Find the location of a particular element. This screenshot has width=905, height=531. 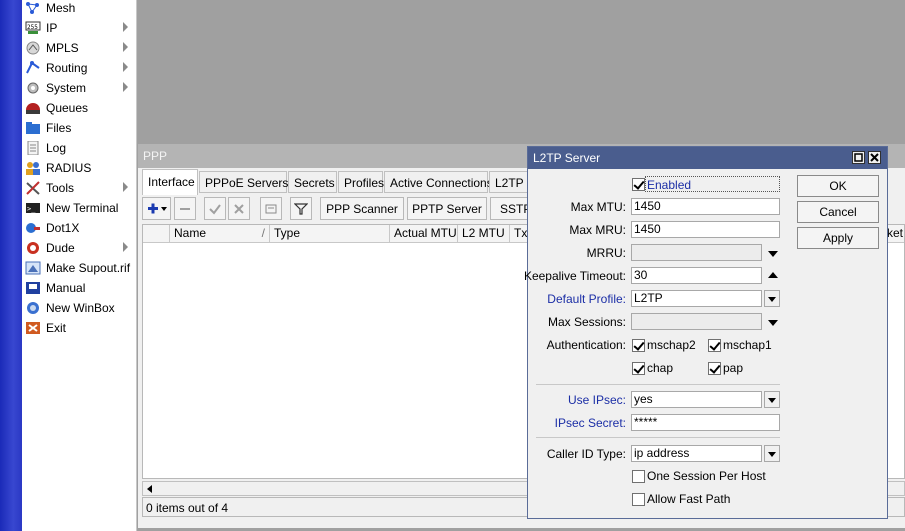

sort-indicator-icon: / is located at coordinates (263, 233).